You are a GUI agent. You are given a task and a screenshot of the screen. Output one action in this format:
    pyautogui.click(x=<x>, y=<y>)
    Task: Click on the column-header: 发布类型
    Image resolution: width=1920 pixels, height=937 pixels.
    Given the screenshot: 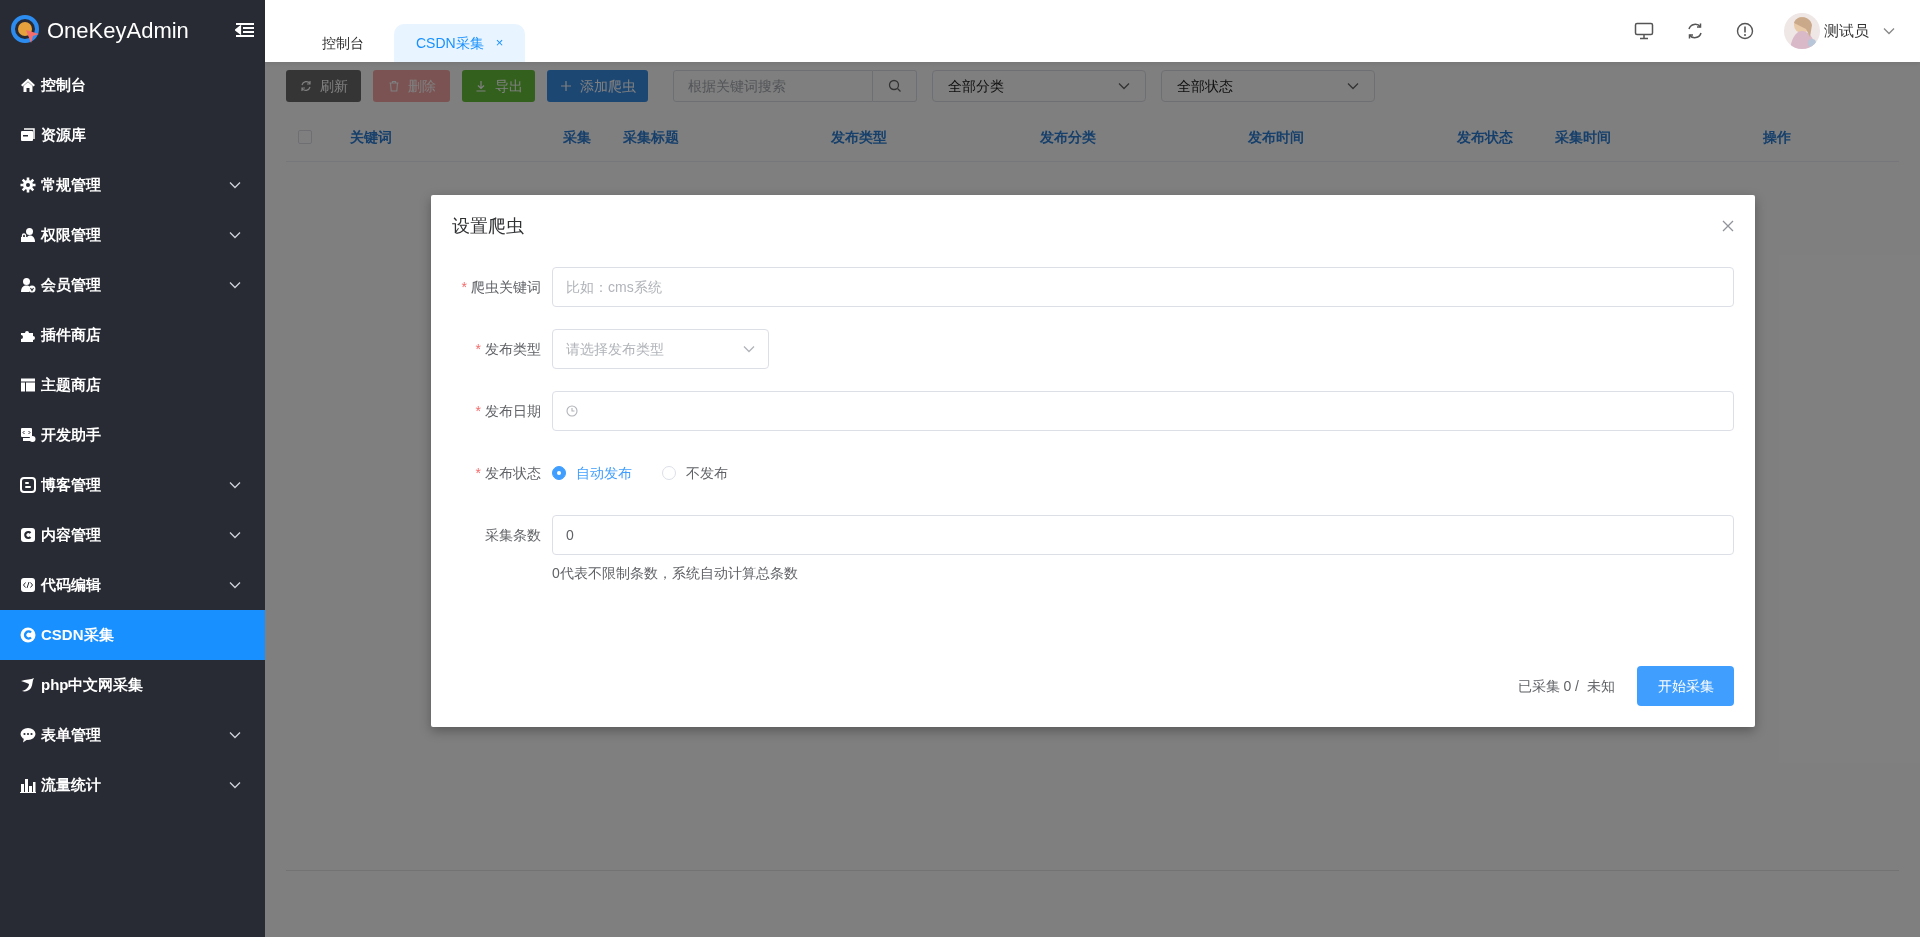 What is the action you would take?
    pyautogui.click(x=859, y=136)
    